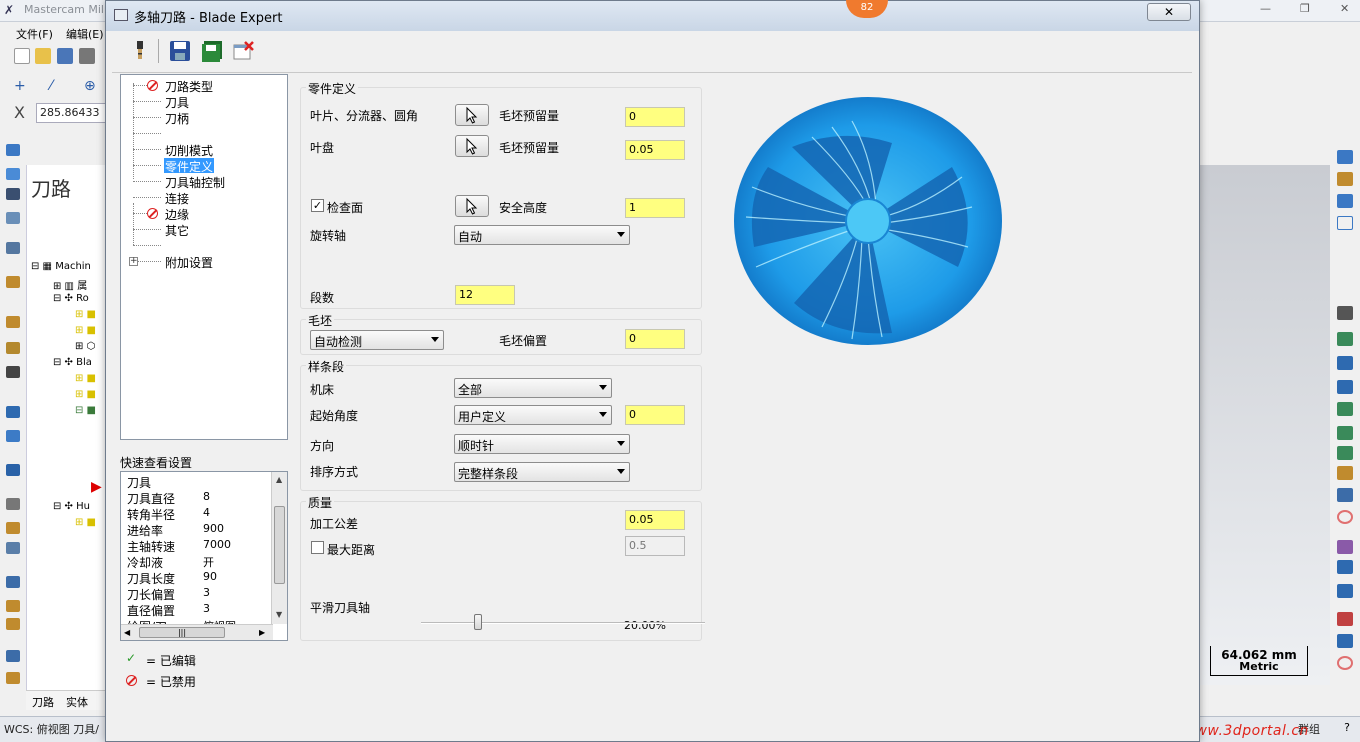 This screenshot has height=742, width=1360. What do you see at coordinates (182, 632) in the screenshot?
I see `scroll-thumb: |||` at bounding box center [182, 632].